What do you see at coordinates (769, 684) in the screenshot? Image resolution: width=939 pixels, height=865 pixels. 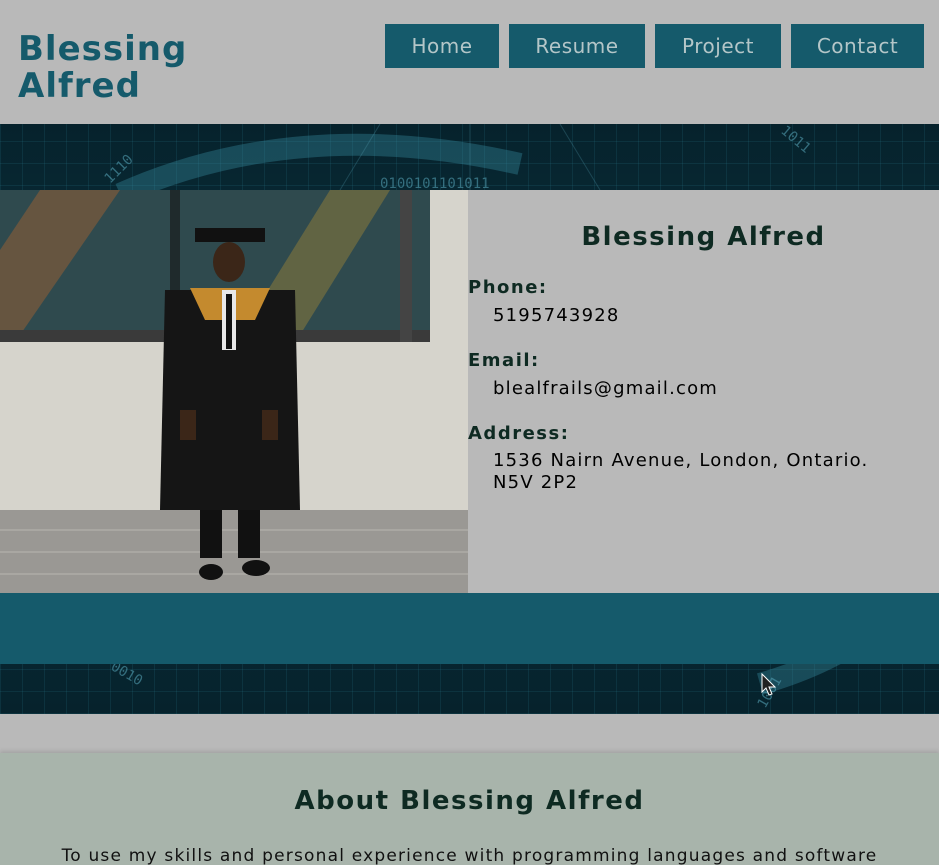 I see `mouse-pointer-icon` at bounding box center [769, 684].